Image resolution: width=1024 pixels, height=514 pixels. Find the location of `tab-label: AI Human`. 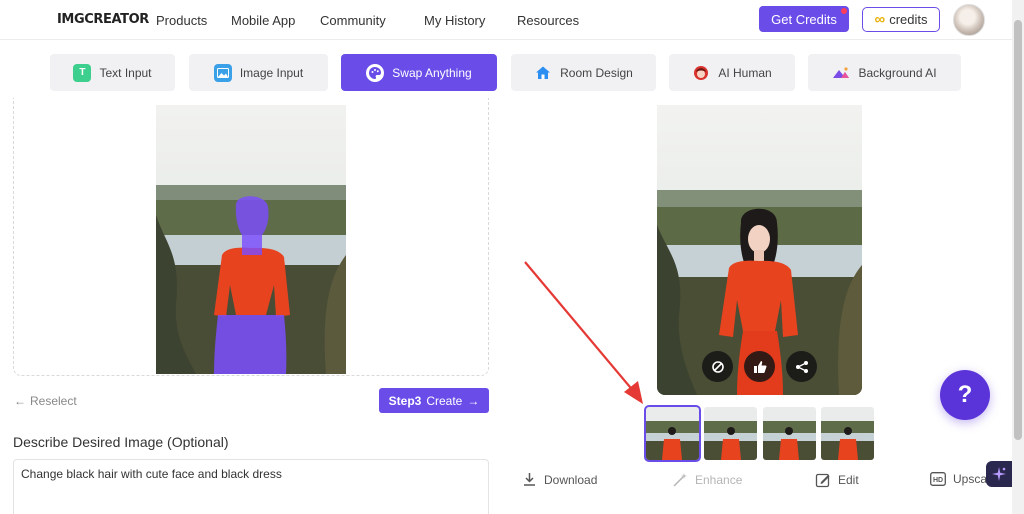

tab-label: AI Human is located at coordinates (745, 72).